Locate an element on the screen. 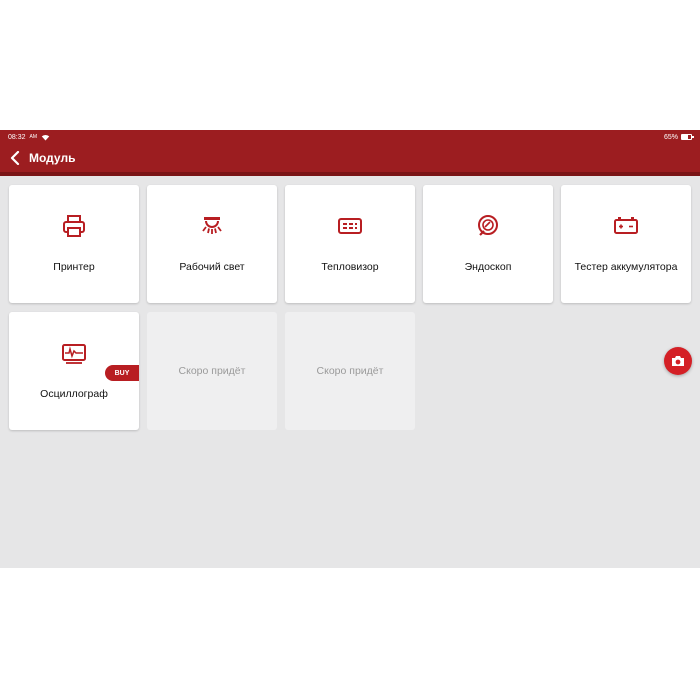  status-time: 08:32 is located at coordinates (17, 137).